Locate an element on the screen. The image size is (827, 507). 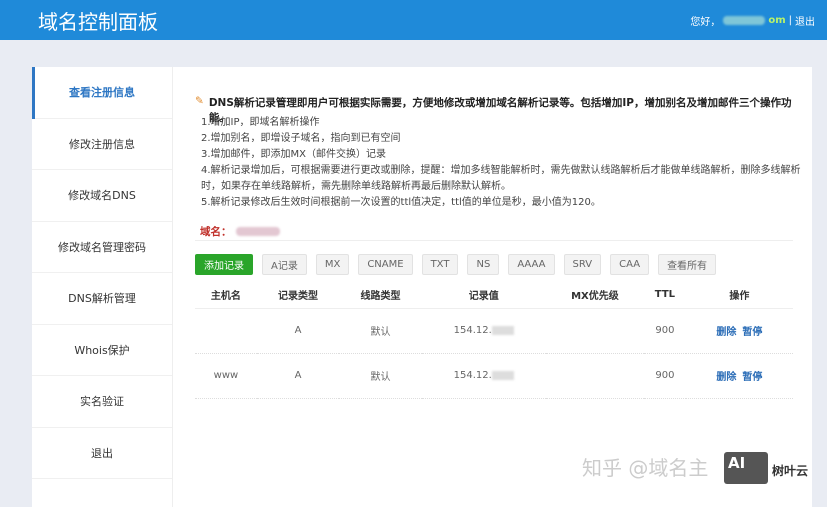
sidebar-item-whois: Whois保护 is located at coordinates (102, 350).